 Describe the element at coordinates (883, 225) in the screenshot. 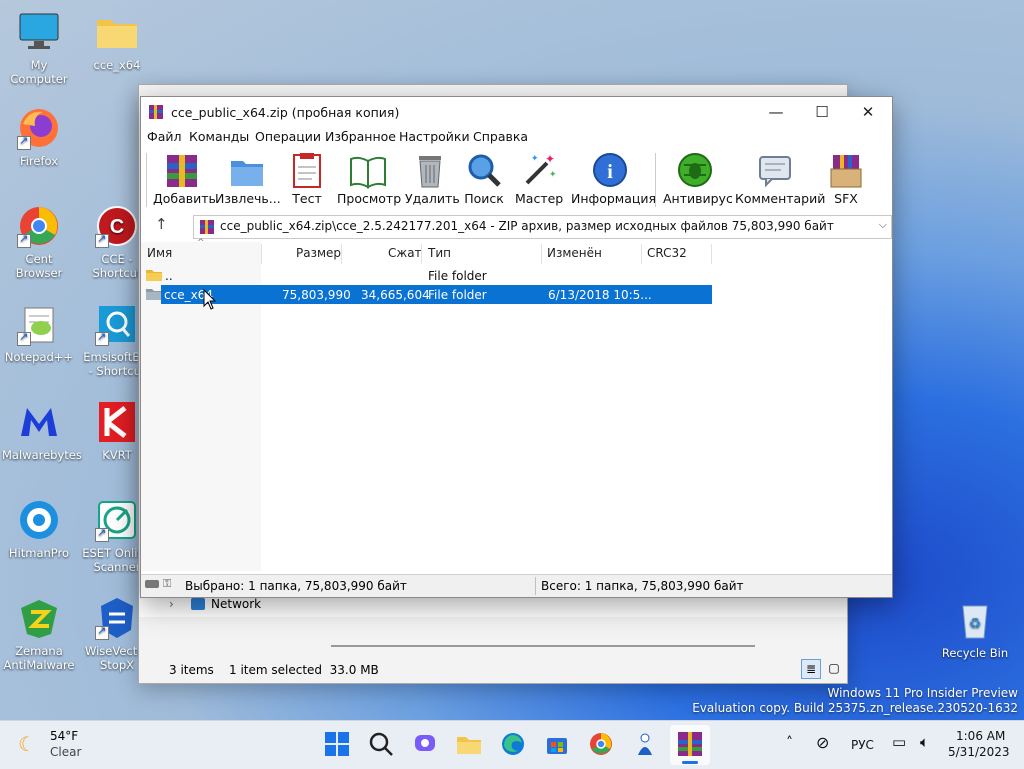

I see `chevron-down-icon: ⌵` at that location.